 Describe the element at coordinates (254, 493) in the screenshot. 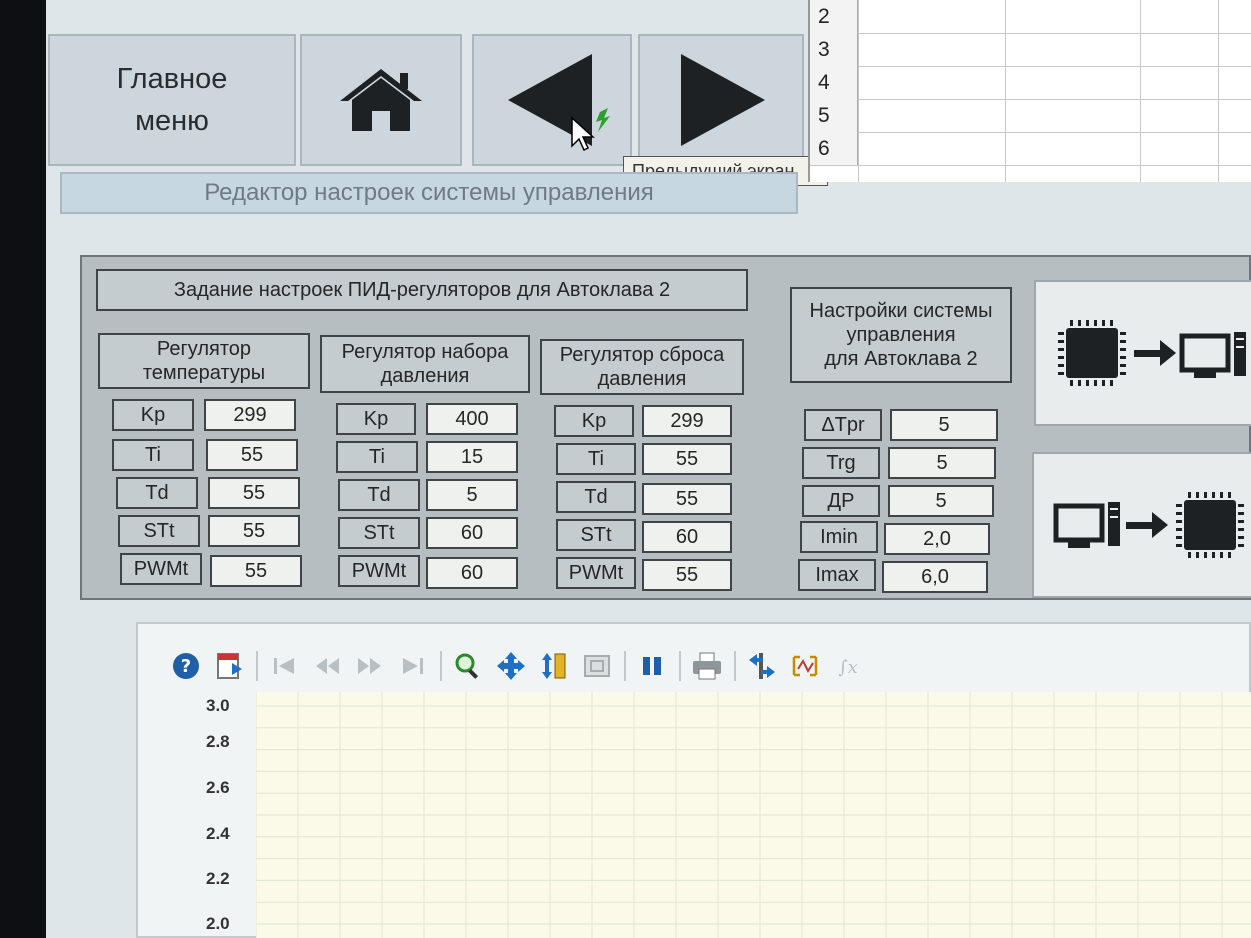

I see `temperature-td-field: 55` at that location.